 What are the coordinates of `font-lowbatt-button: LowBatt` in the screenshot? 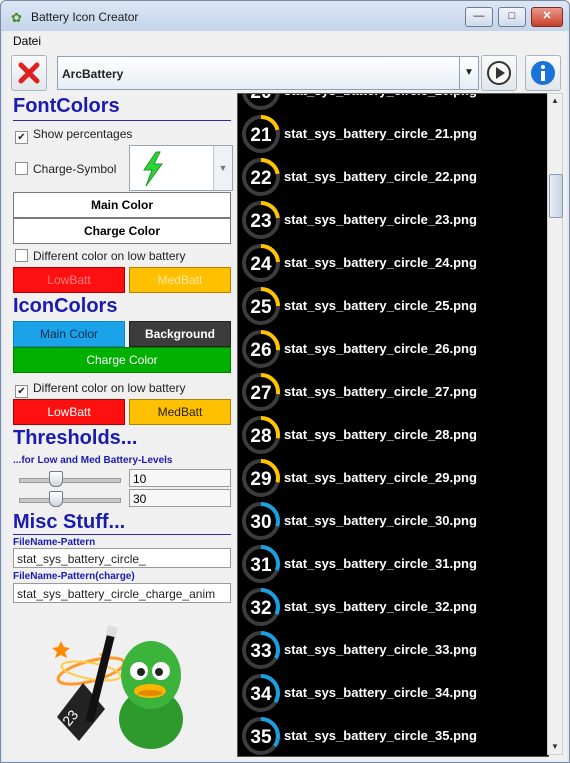 It's located at (69, 280).